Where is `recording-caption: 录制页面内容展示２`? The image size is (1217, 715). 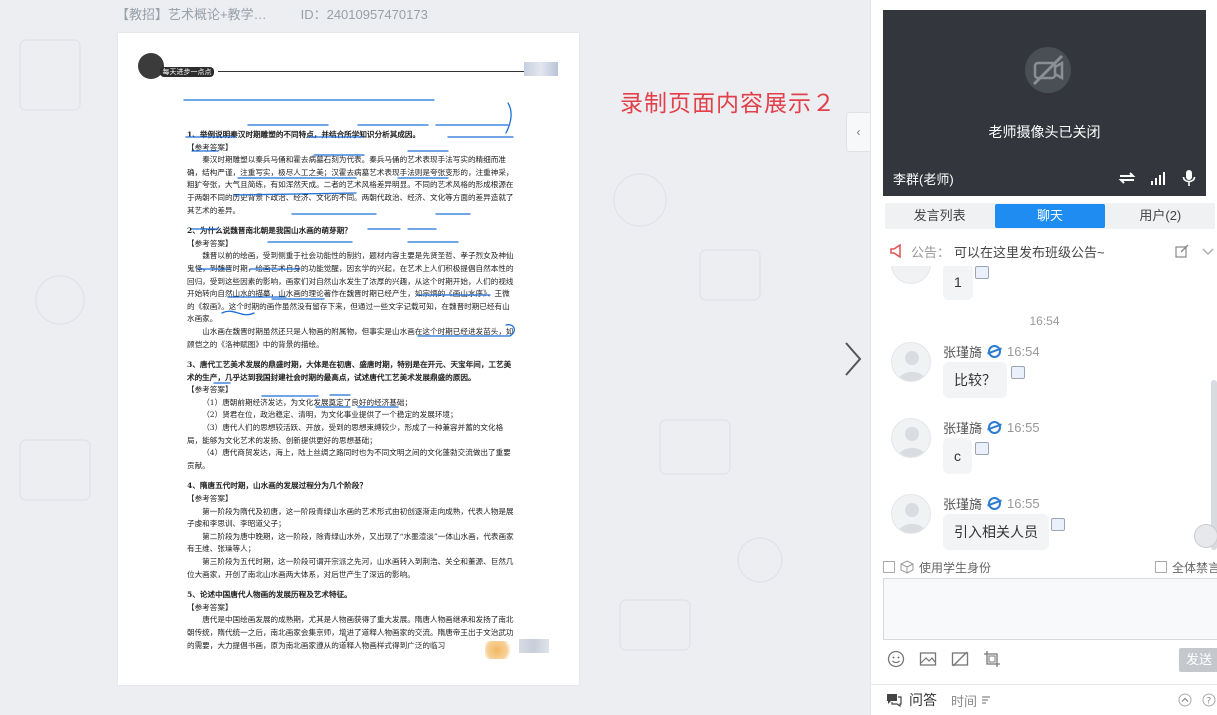
recording-caption: 录制页面内容展示２ is located at coordinates (728, 104).